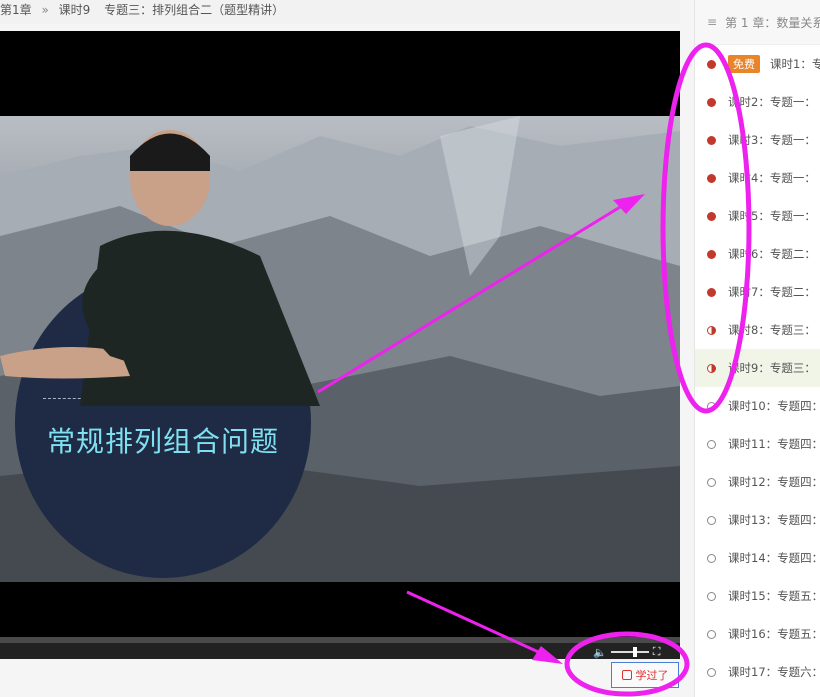  Describe the element at coordinates (194, 10) in the screenshot. I see `lesson-title: 专题三：排列组合二（题型精讲）` at that location.